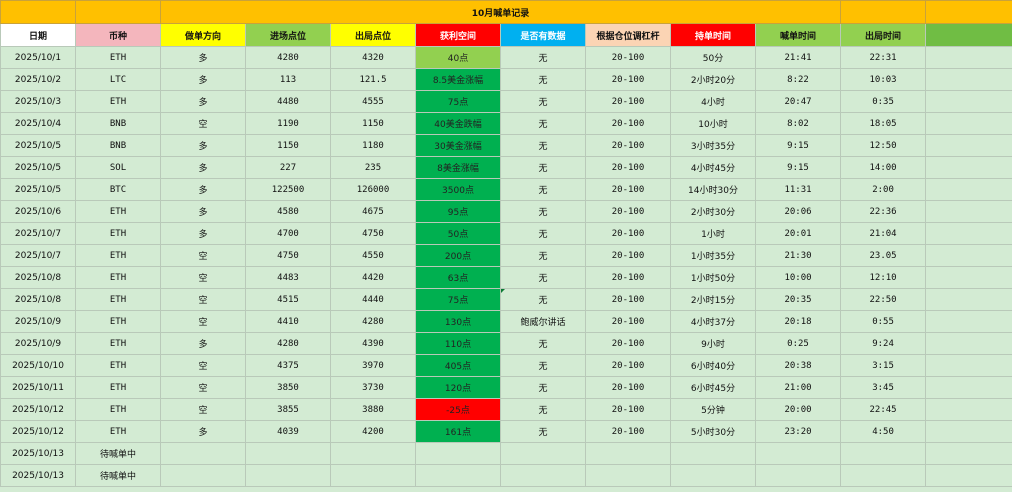 The image size is (1012, 492). I want to click on cell-date: 2025/10/3, so click(38, 101).